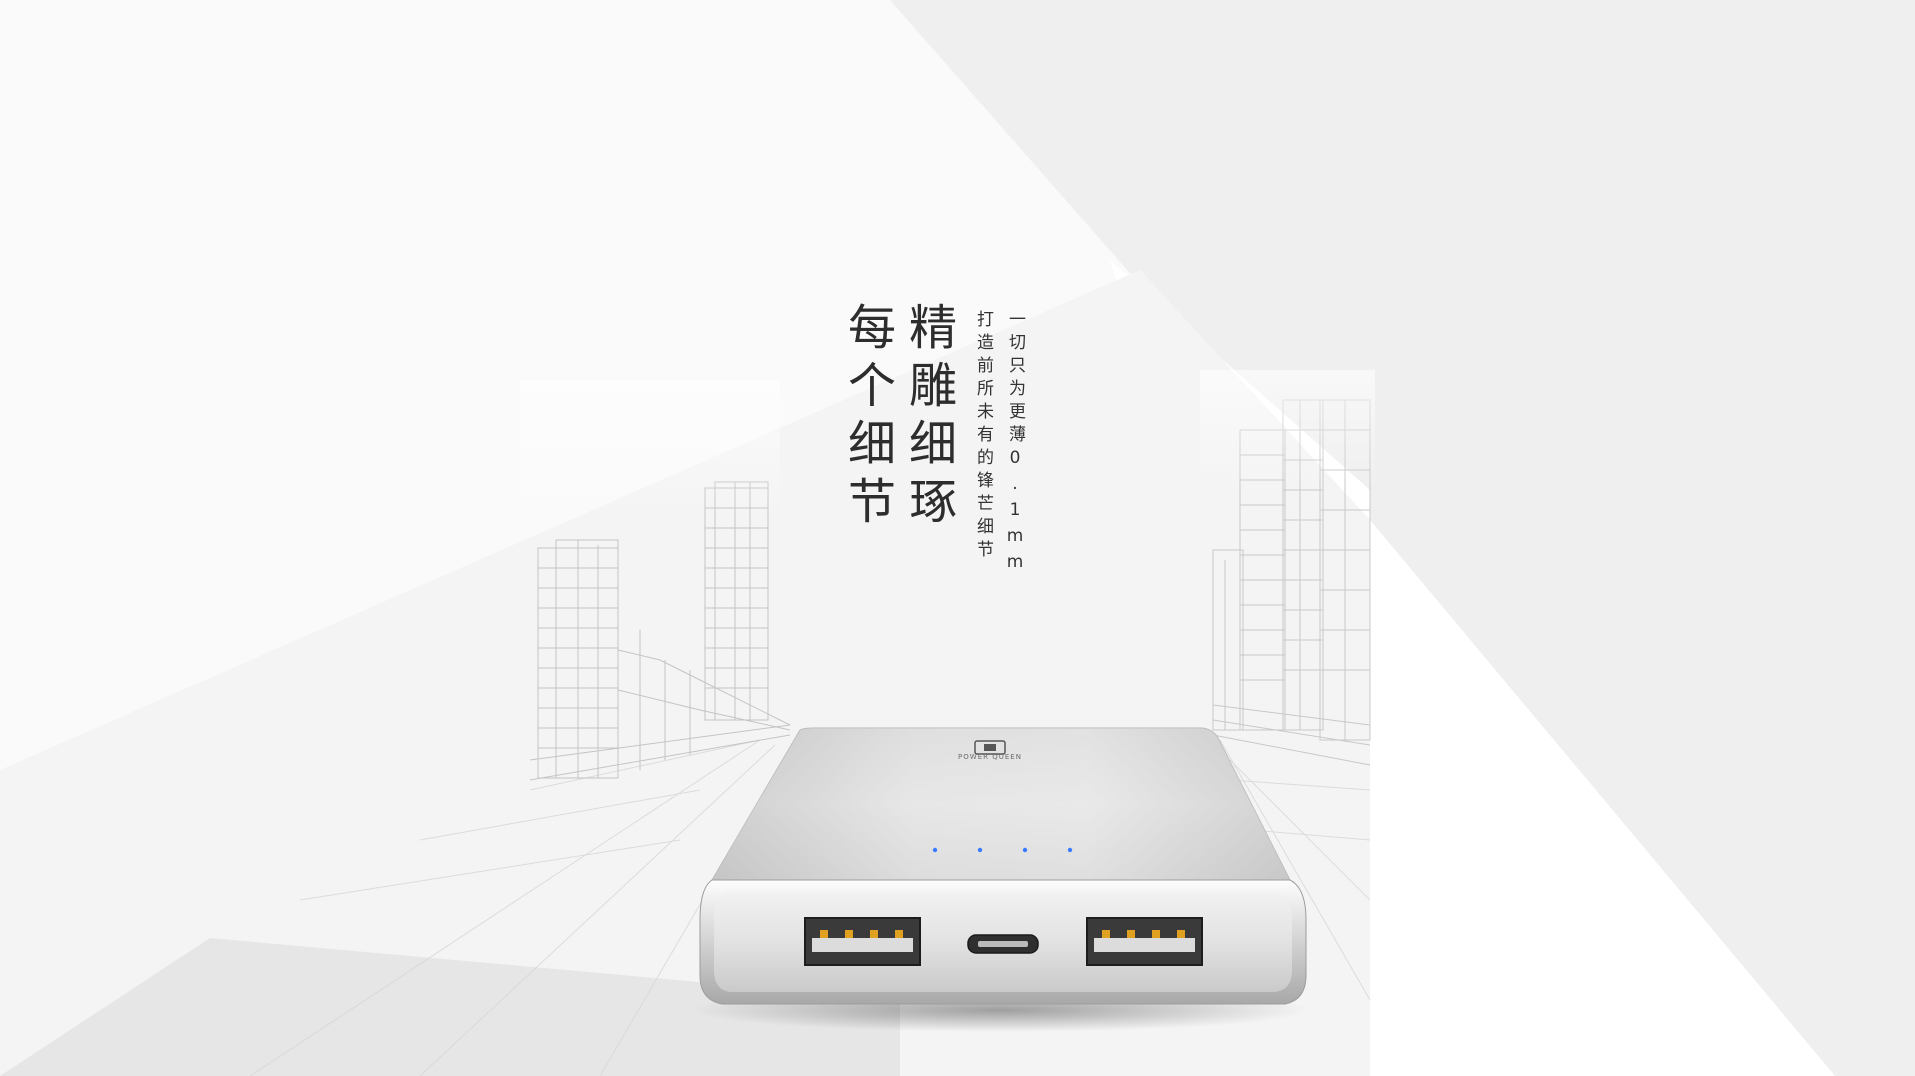 The width and height of the screenshot is (1915, 1076). What do you see at coordinates (862, 941) in the screenshot?
I see `usb-port-left-icon` at bounding box center [862, 941].